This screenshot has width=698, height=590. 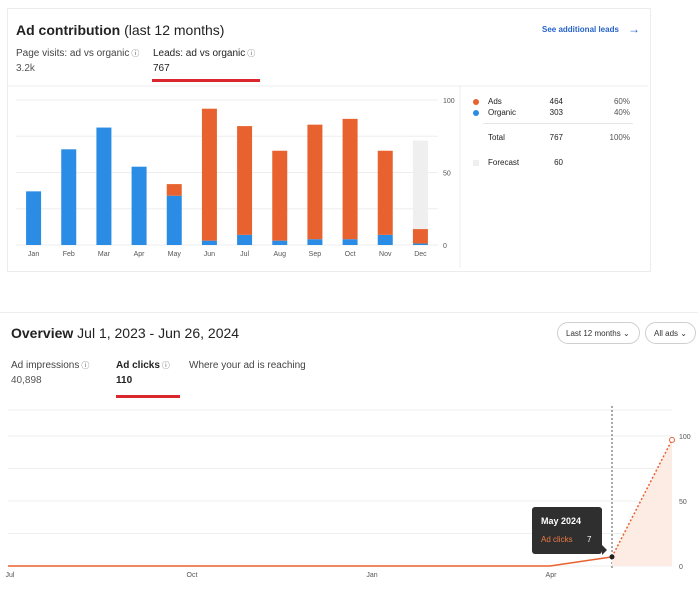 I want to click on y-tick-label: 100, so click(x=685, y=437).